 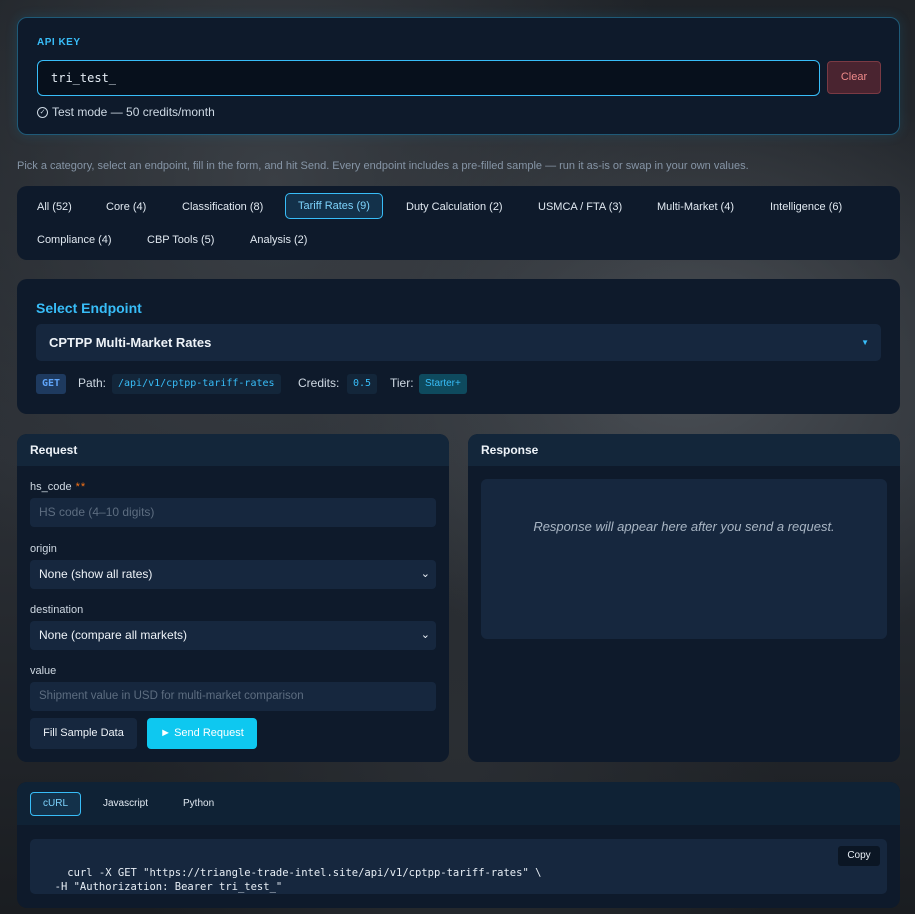 I want to click on hs-code-label: hs_code **, so click(x=58, y=487).